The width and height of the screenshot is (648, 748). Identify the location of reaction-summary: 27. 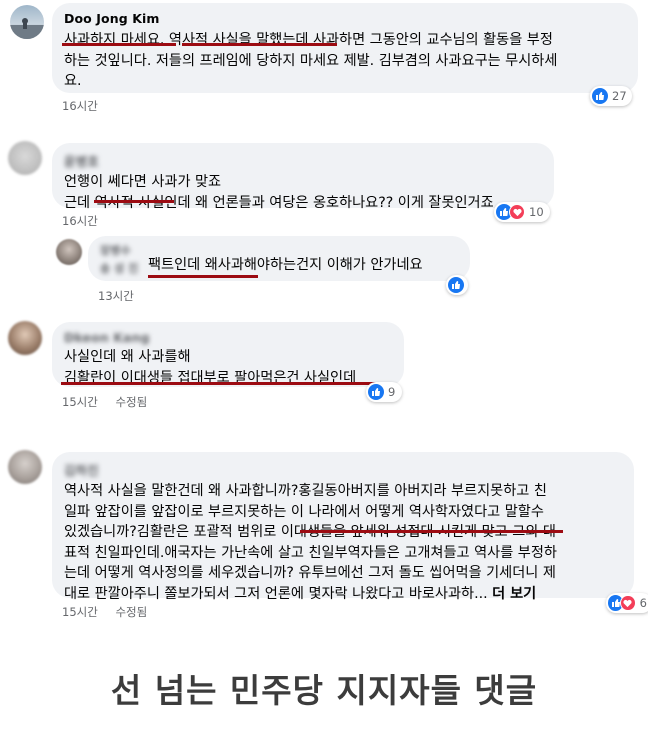
(611, 96).